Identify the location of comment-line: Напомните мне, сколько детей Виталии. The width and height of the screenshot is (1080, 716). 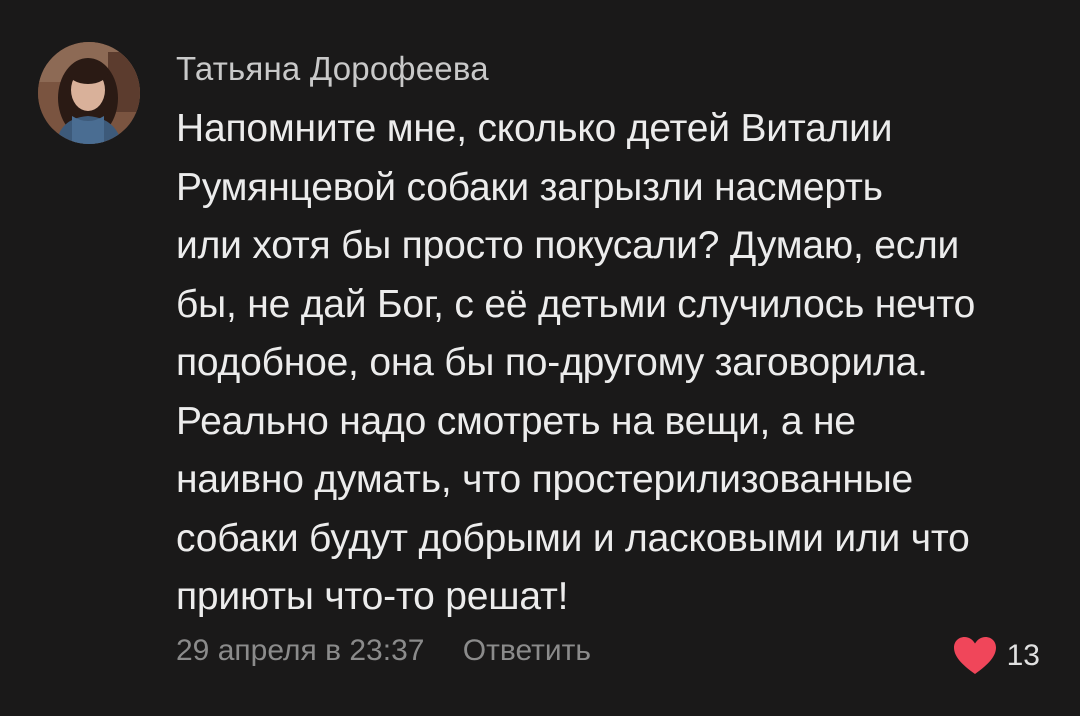
(534, 128).